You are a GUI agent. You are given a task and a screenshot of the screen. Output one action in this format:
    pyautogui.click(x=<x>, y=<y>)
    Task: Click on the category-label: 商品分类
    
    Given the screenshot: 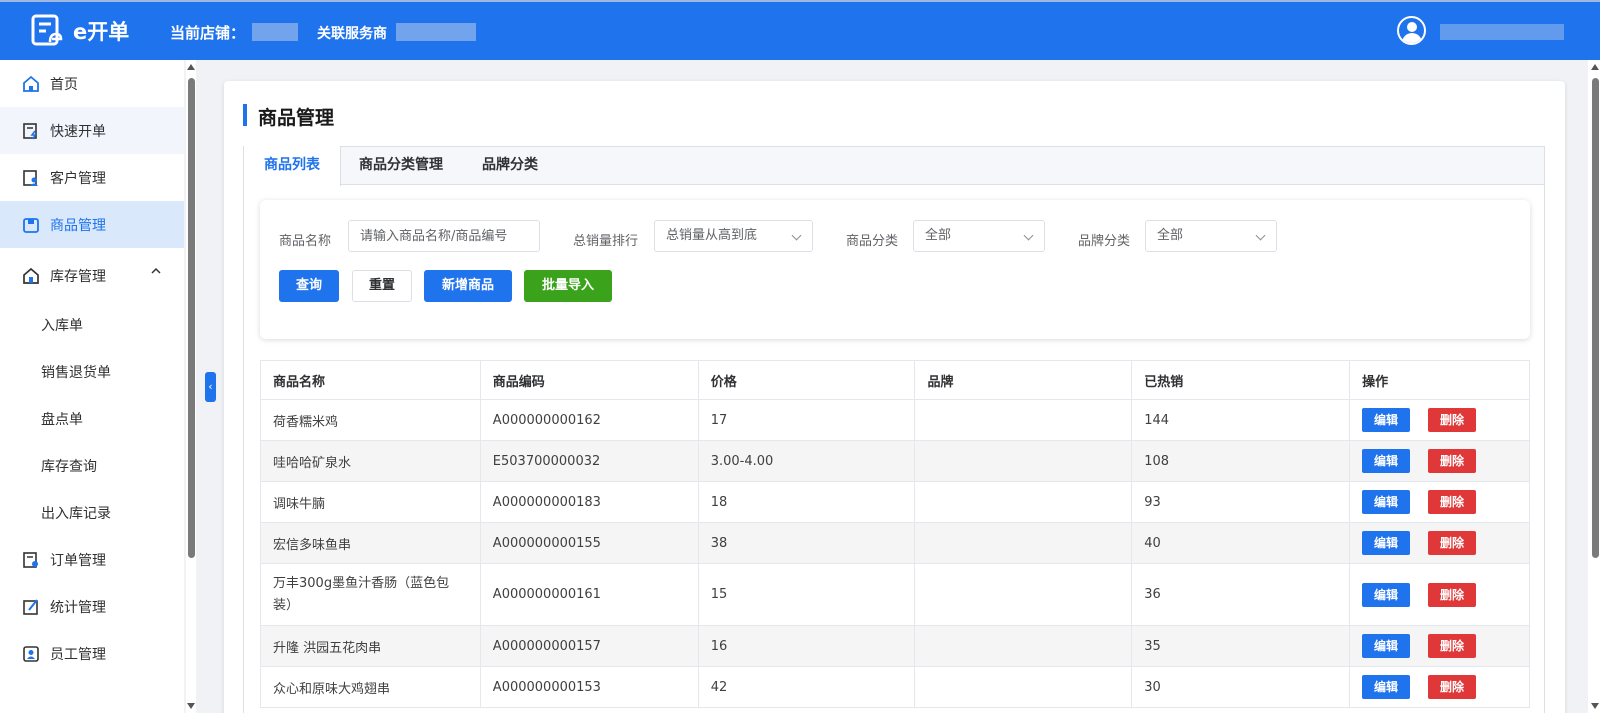 What is the action you would take?
    pyautogui.click(x=872, y=241)
    